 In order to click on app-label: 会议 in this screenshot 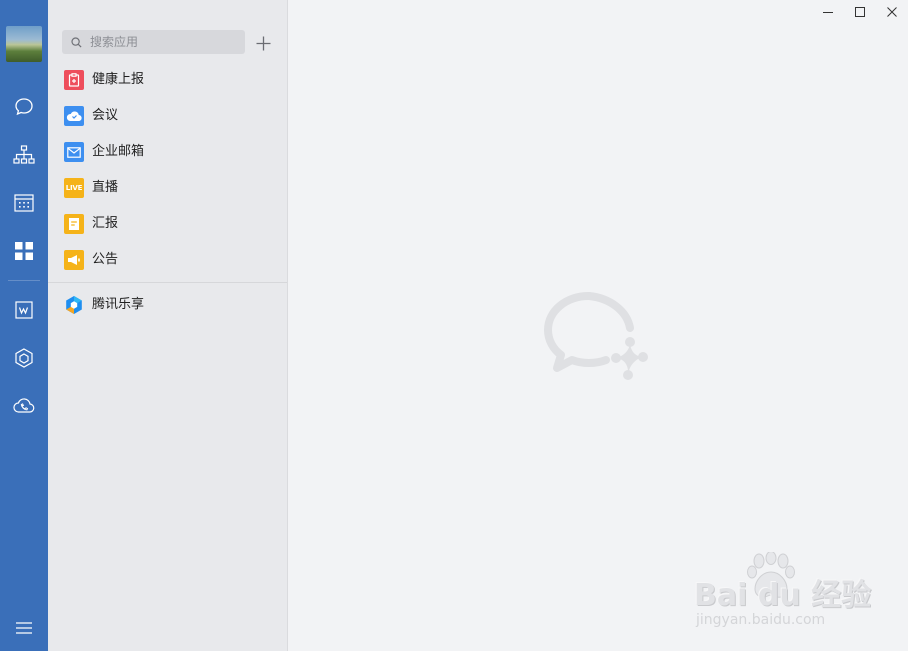, I will do `click(105, 115)`.